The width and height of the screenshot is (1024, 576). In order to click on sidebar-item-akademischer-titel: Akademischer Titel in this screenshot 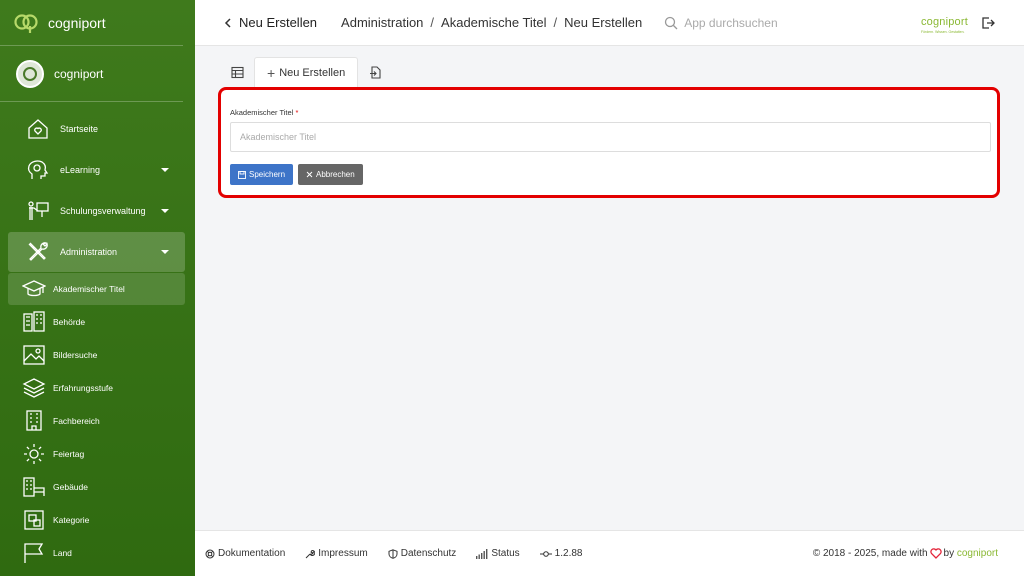, I will do `click(96, 289)`.